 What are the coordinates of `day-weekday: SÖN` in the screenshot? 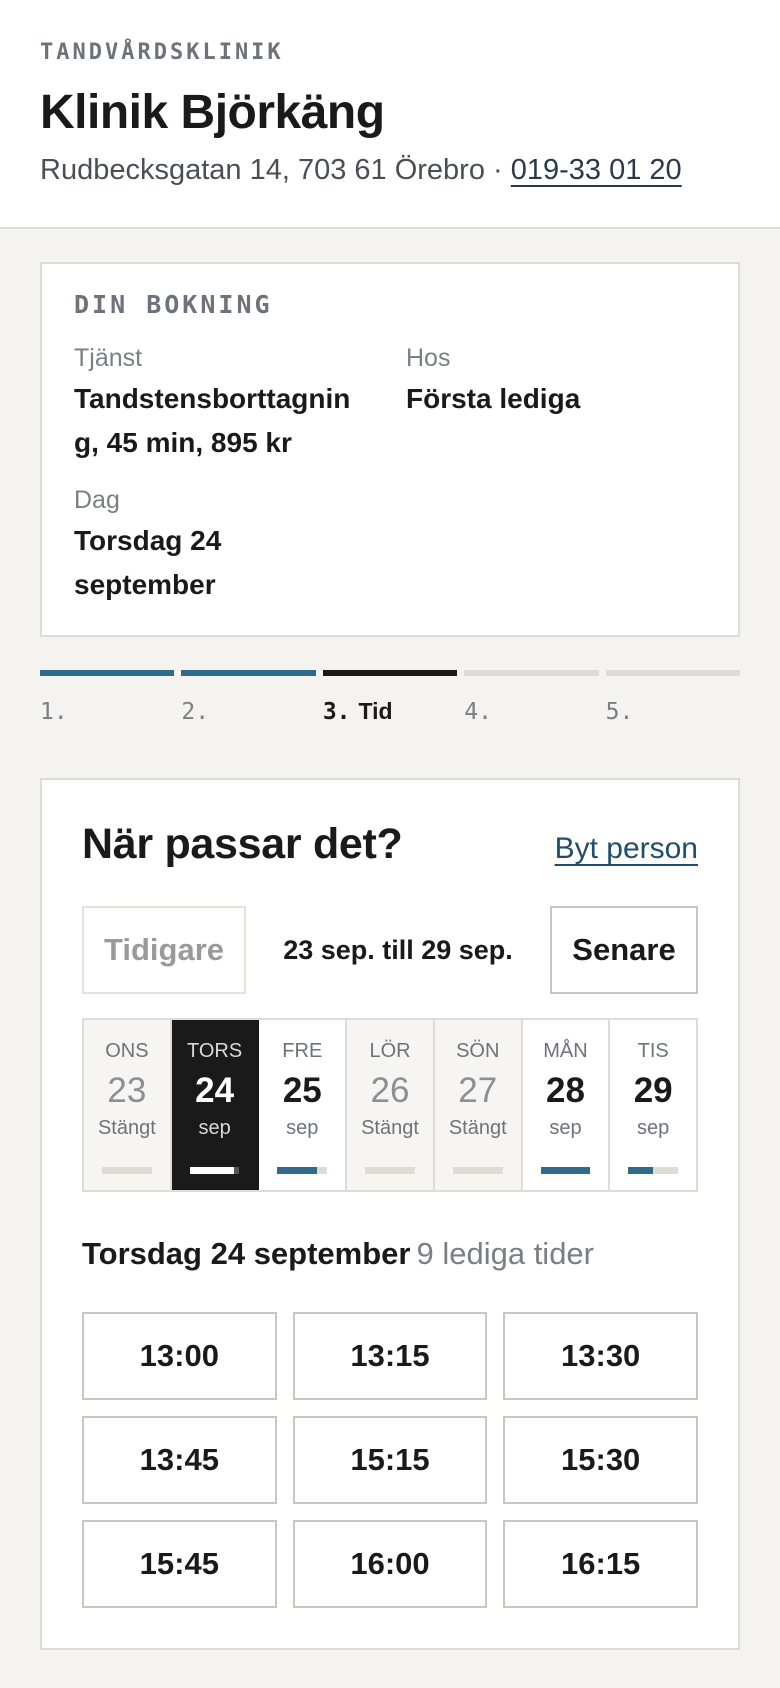 It's located at (478, 1051).